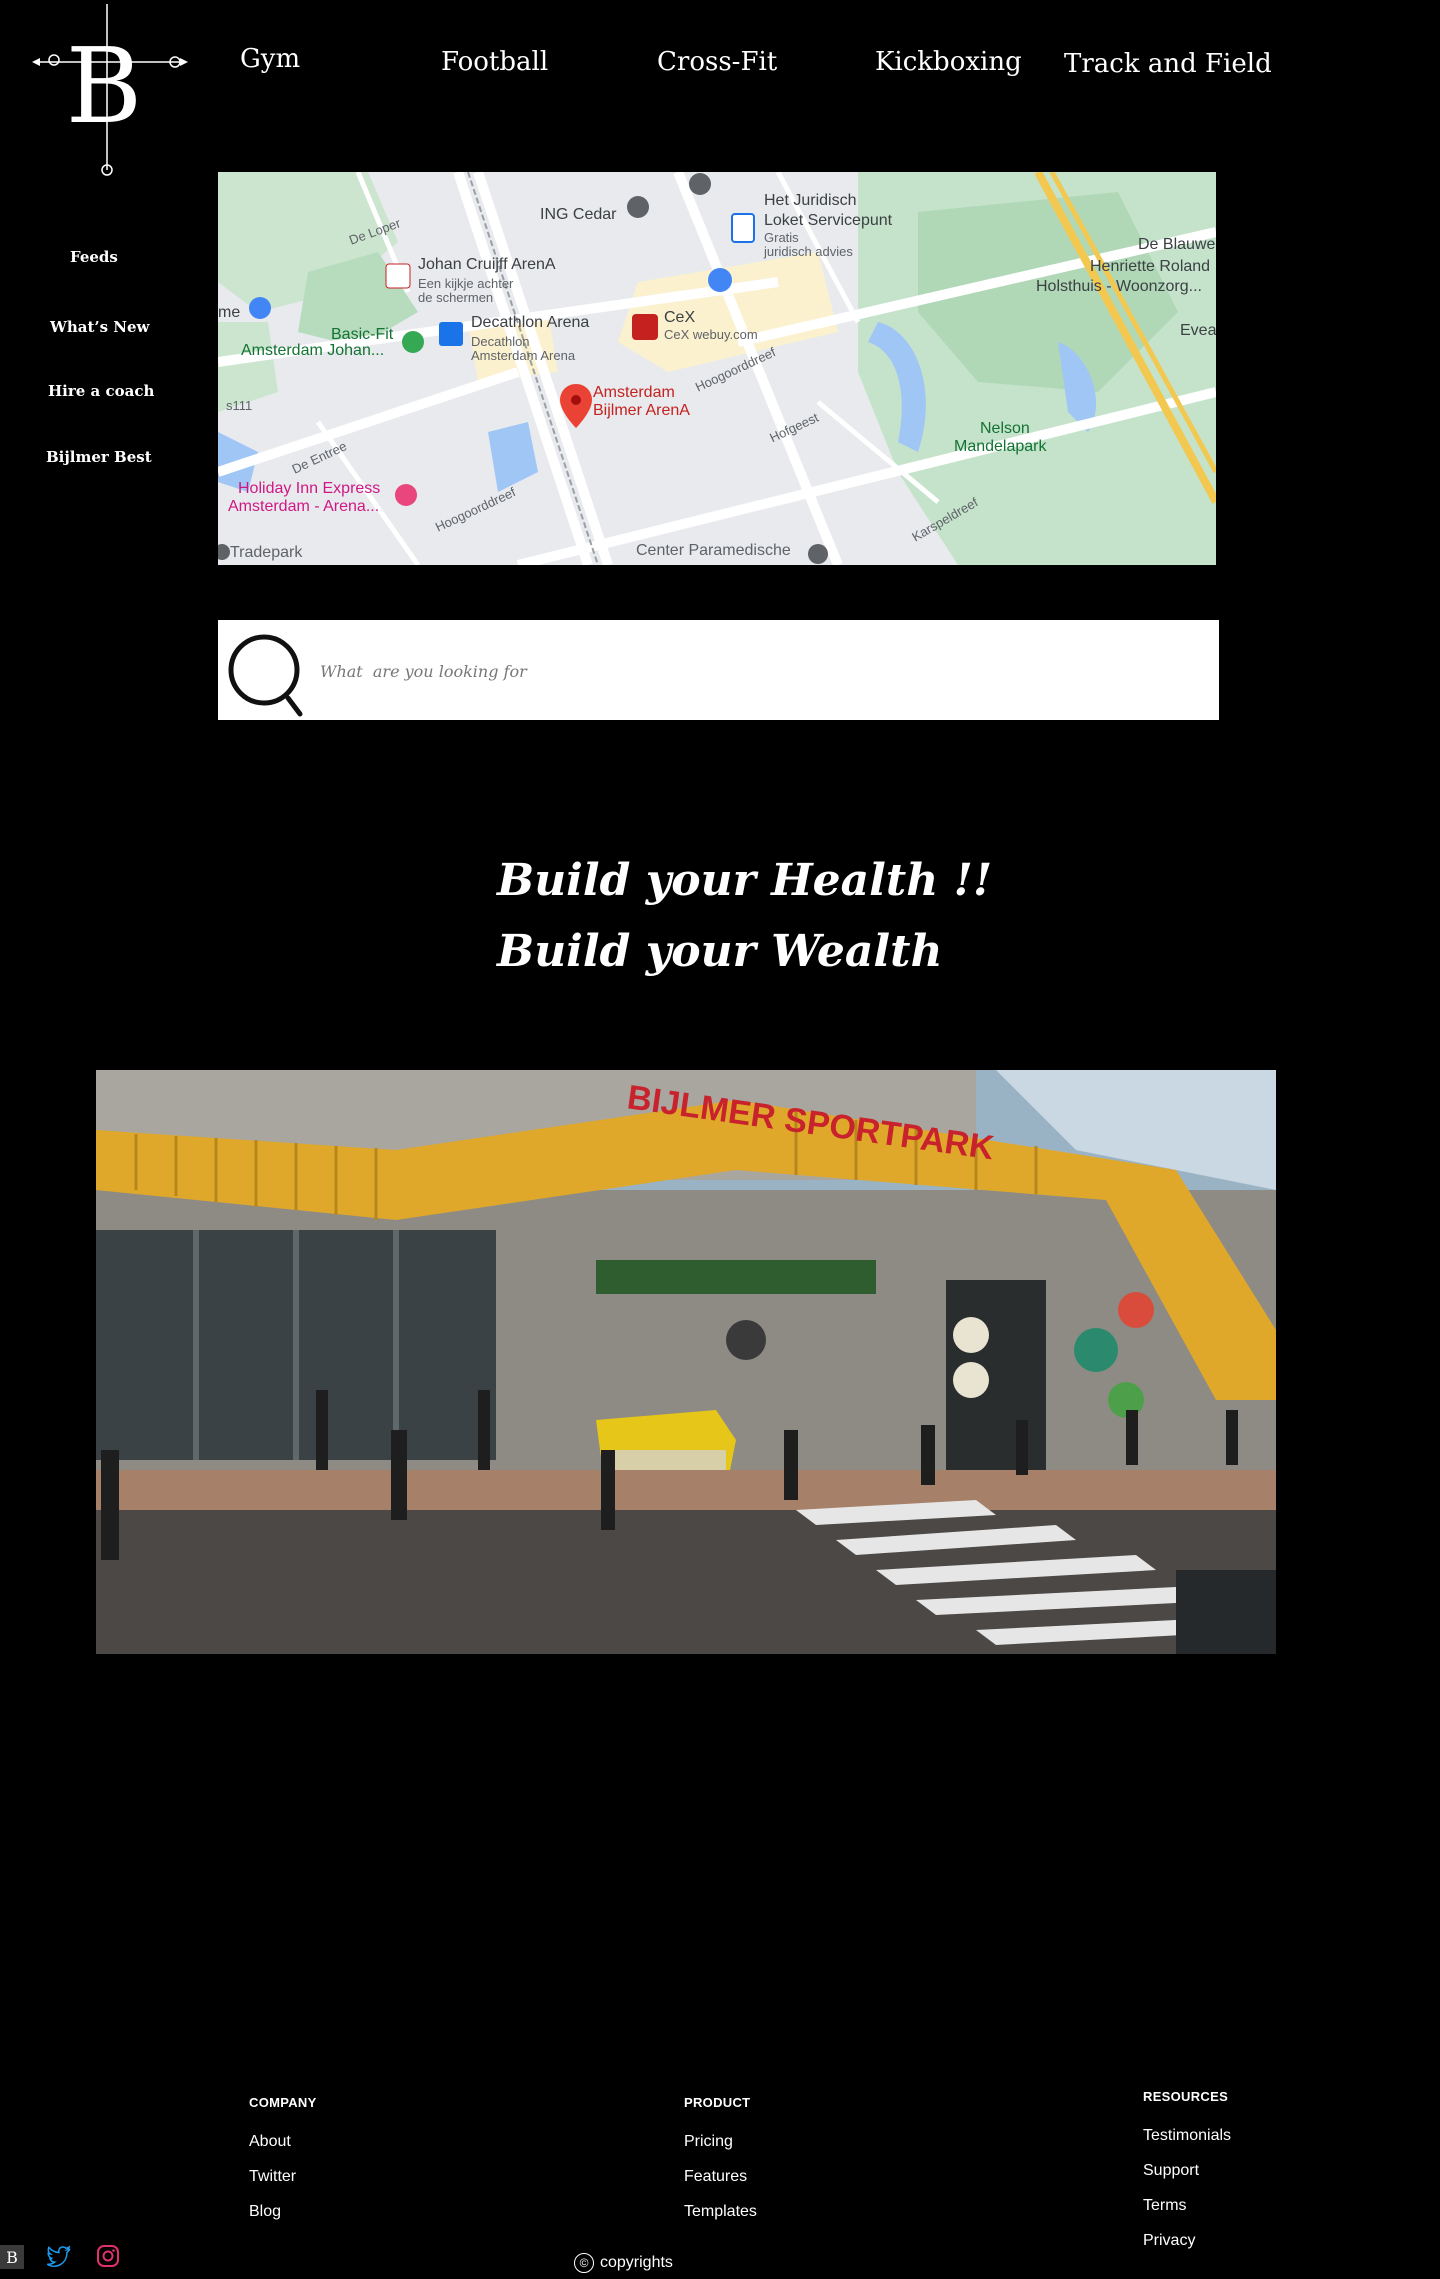  What do you see at coordinates (265, 2212) in the screenshot?
I see `footer-link-blog: Blog` at bounding box center [265, 2212].